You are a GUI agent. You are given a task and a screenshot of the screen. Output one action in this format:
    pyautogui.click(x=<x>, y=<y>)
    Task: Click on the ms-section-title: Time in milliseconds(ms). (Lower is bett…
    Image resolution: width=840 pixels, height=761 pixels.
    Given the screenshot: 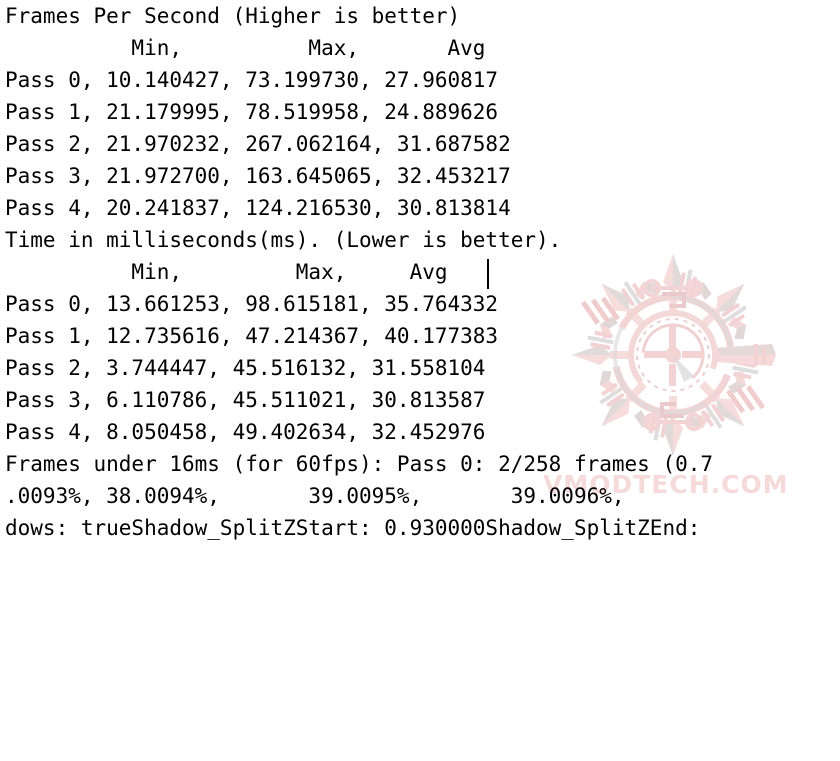 What is the action you would take?
    pyautogui.click(x=283, y=240)
    